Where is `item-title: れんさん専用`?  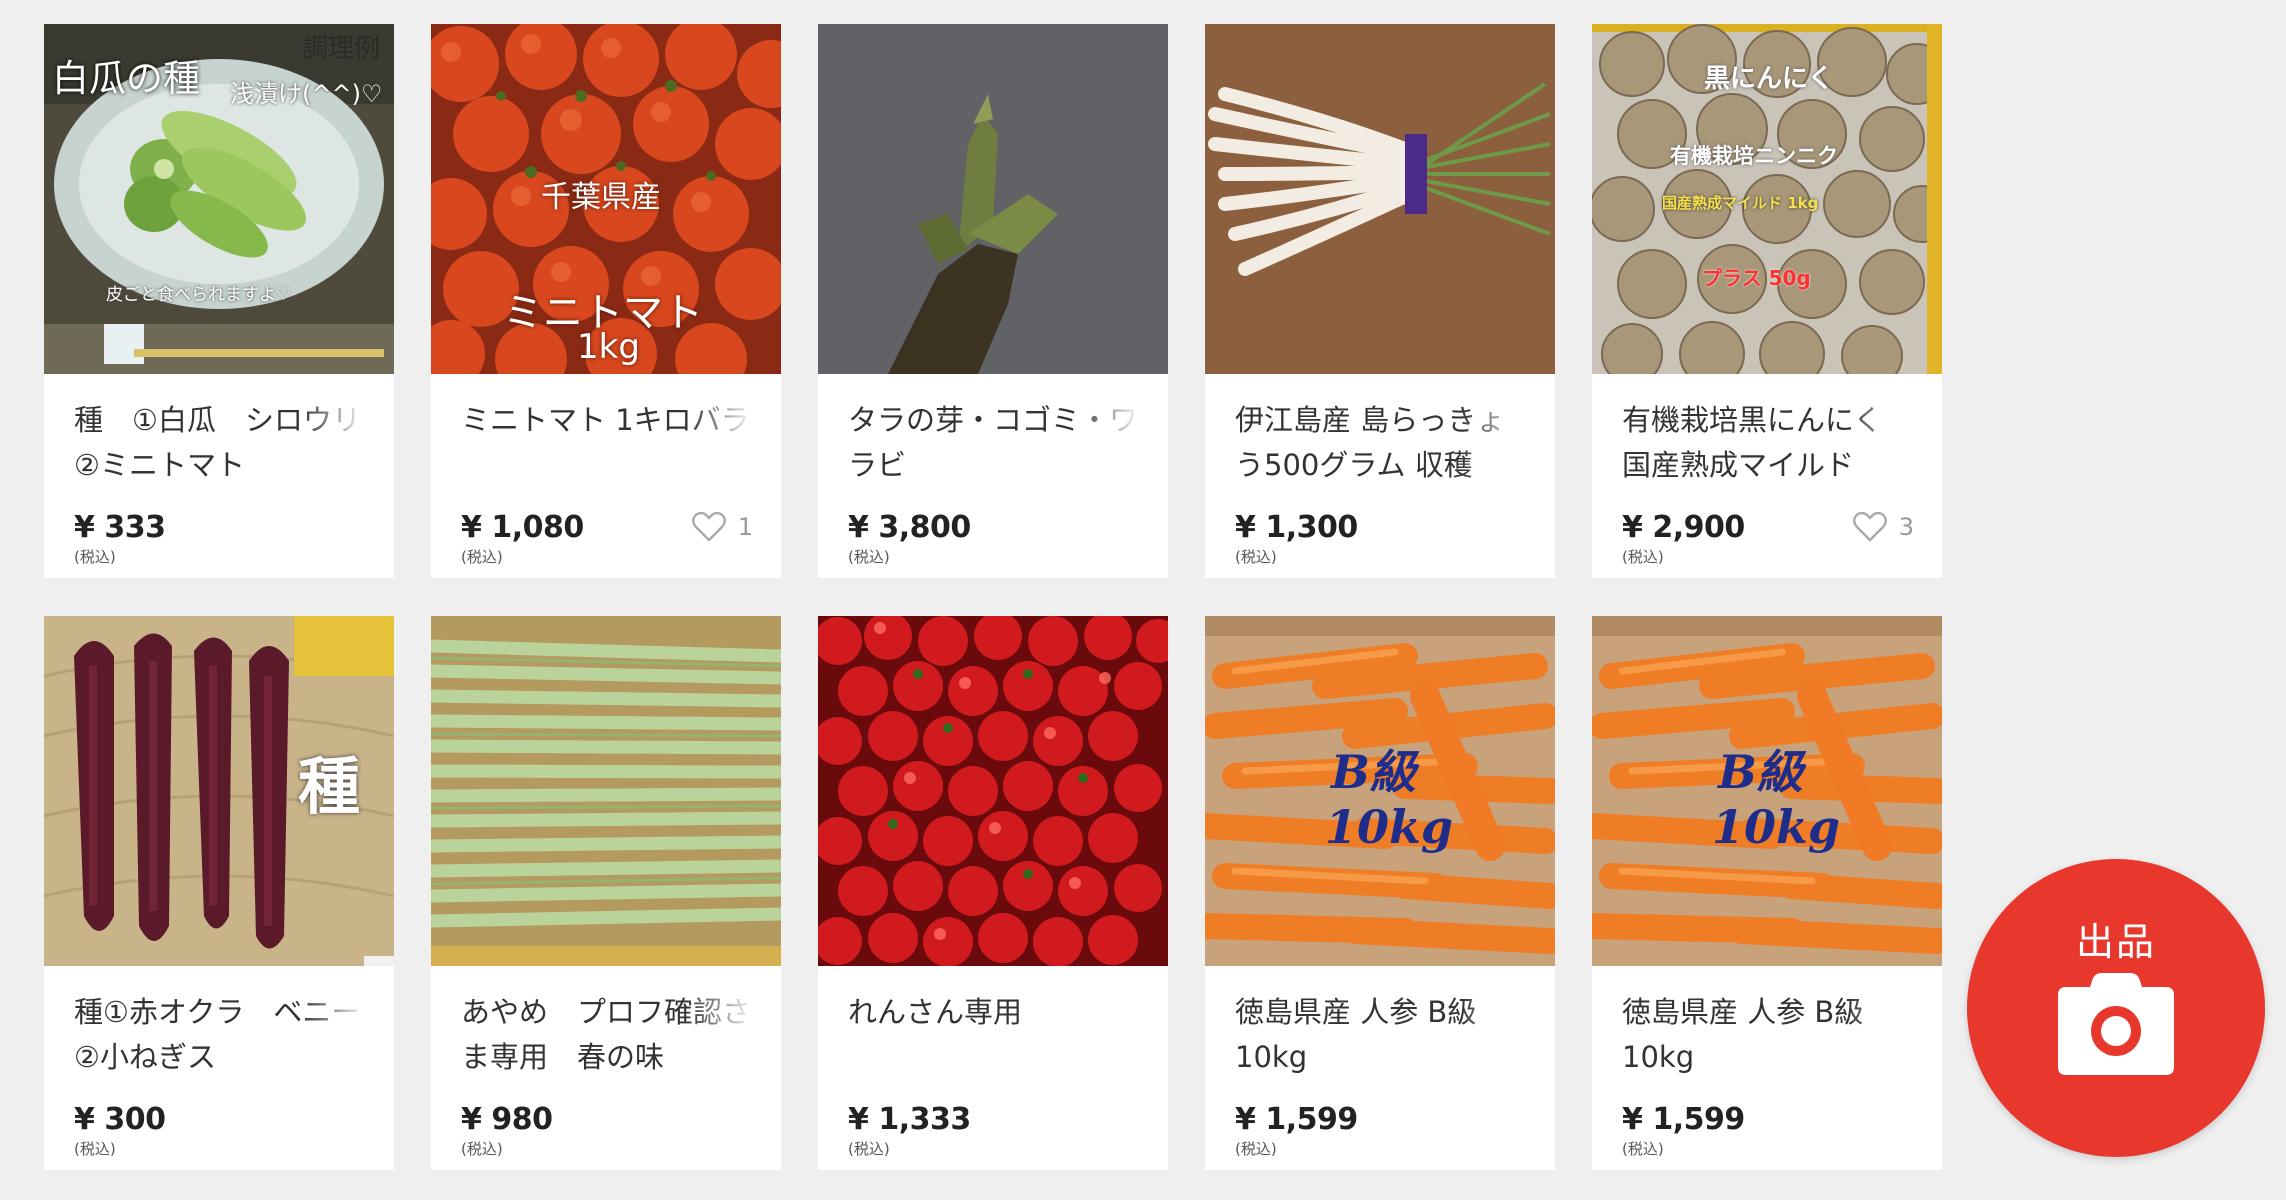 item-title: れんさん専用 is located at coordinates (993, 1038).